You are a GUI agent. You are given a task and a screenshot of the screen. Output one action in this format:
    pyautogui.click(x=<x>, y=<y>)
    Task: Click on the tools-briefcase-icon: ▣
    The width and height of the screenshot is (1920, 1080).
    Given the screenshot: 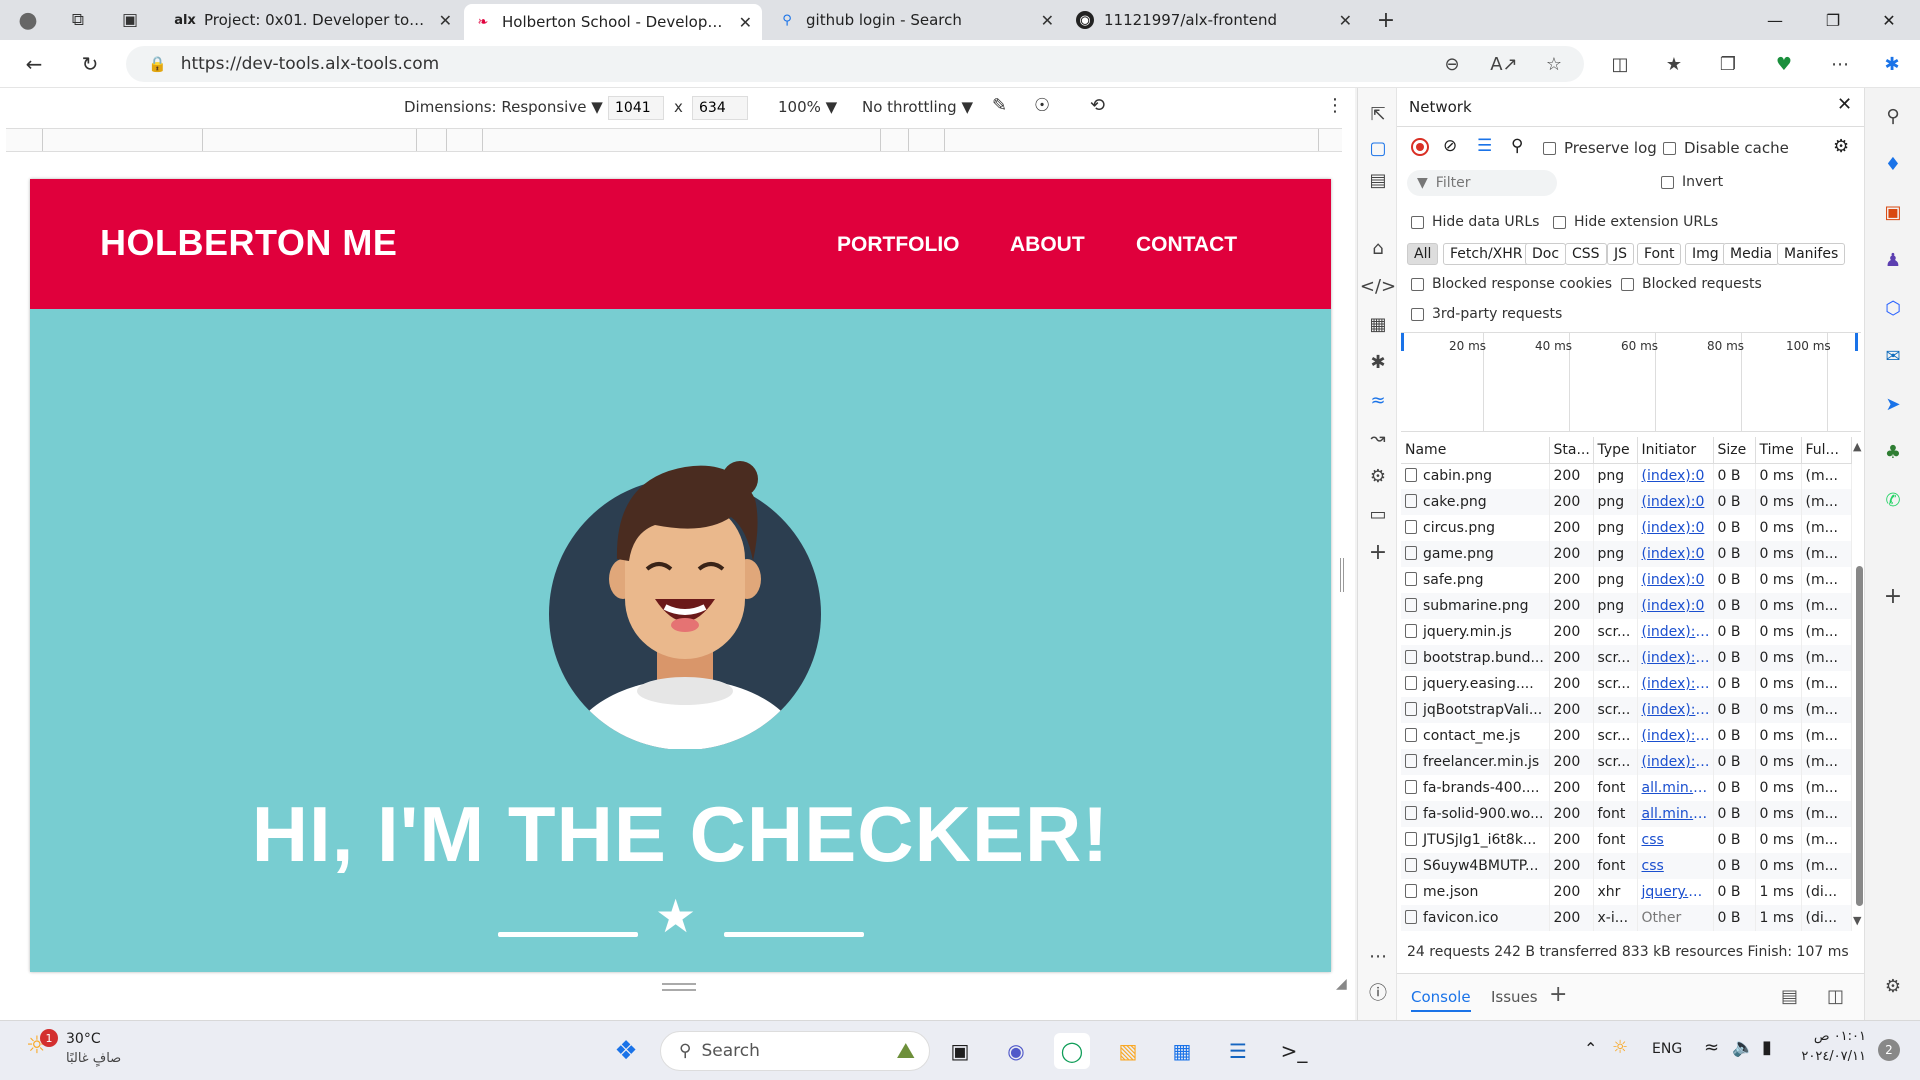 What is the action you would take?
    pyautogui.click(x=1893, y=212)
    